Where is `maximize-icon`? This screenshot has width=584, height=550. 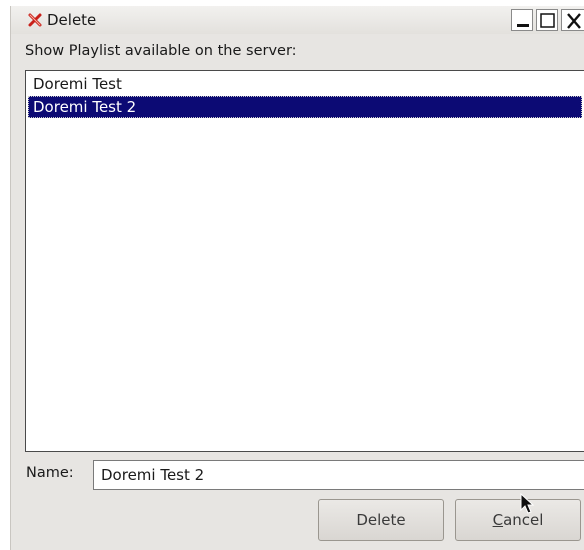 maximize-icon is located at coordinates (547, 20).